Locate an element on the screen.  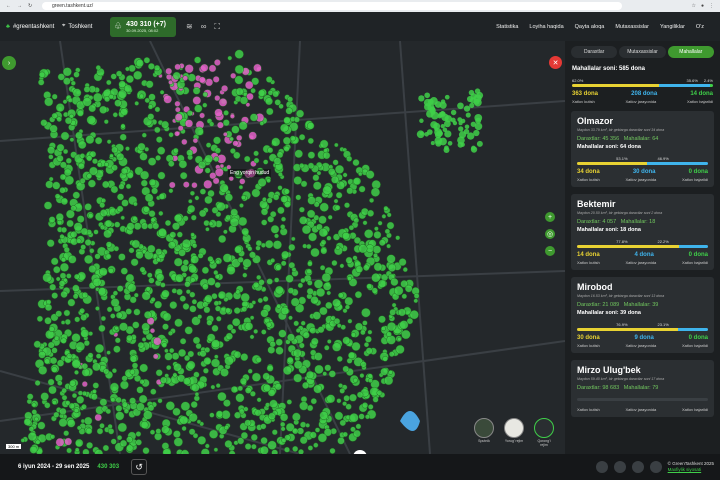
city-selector: ⌖ Toshkent is located at coordinates (86, 26).